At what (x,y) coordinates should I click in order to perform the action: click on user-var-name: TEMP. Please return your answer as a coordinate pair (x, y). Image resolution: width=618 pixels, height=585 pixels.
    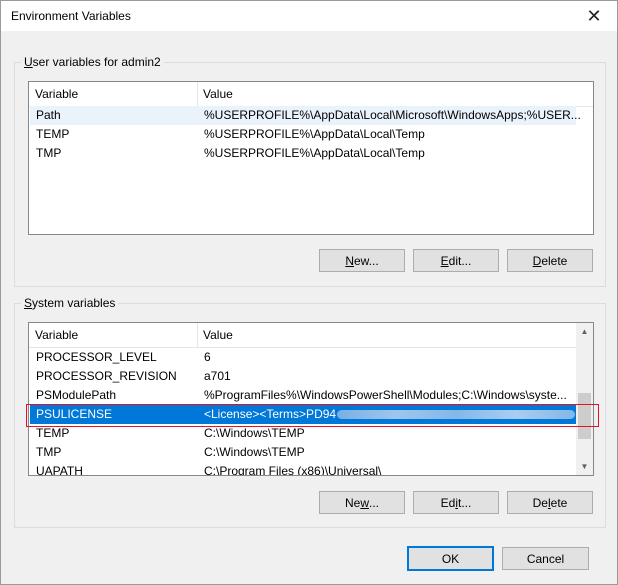
    Looking at the image, I should click on (53, 134).